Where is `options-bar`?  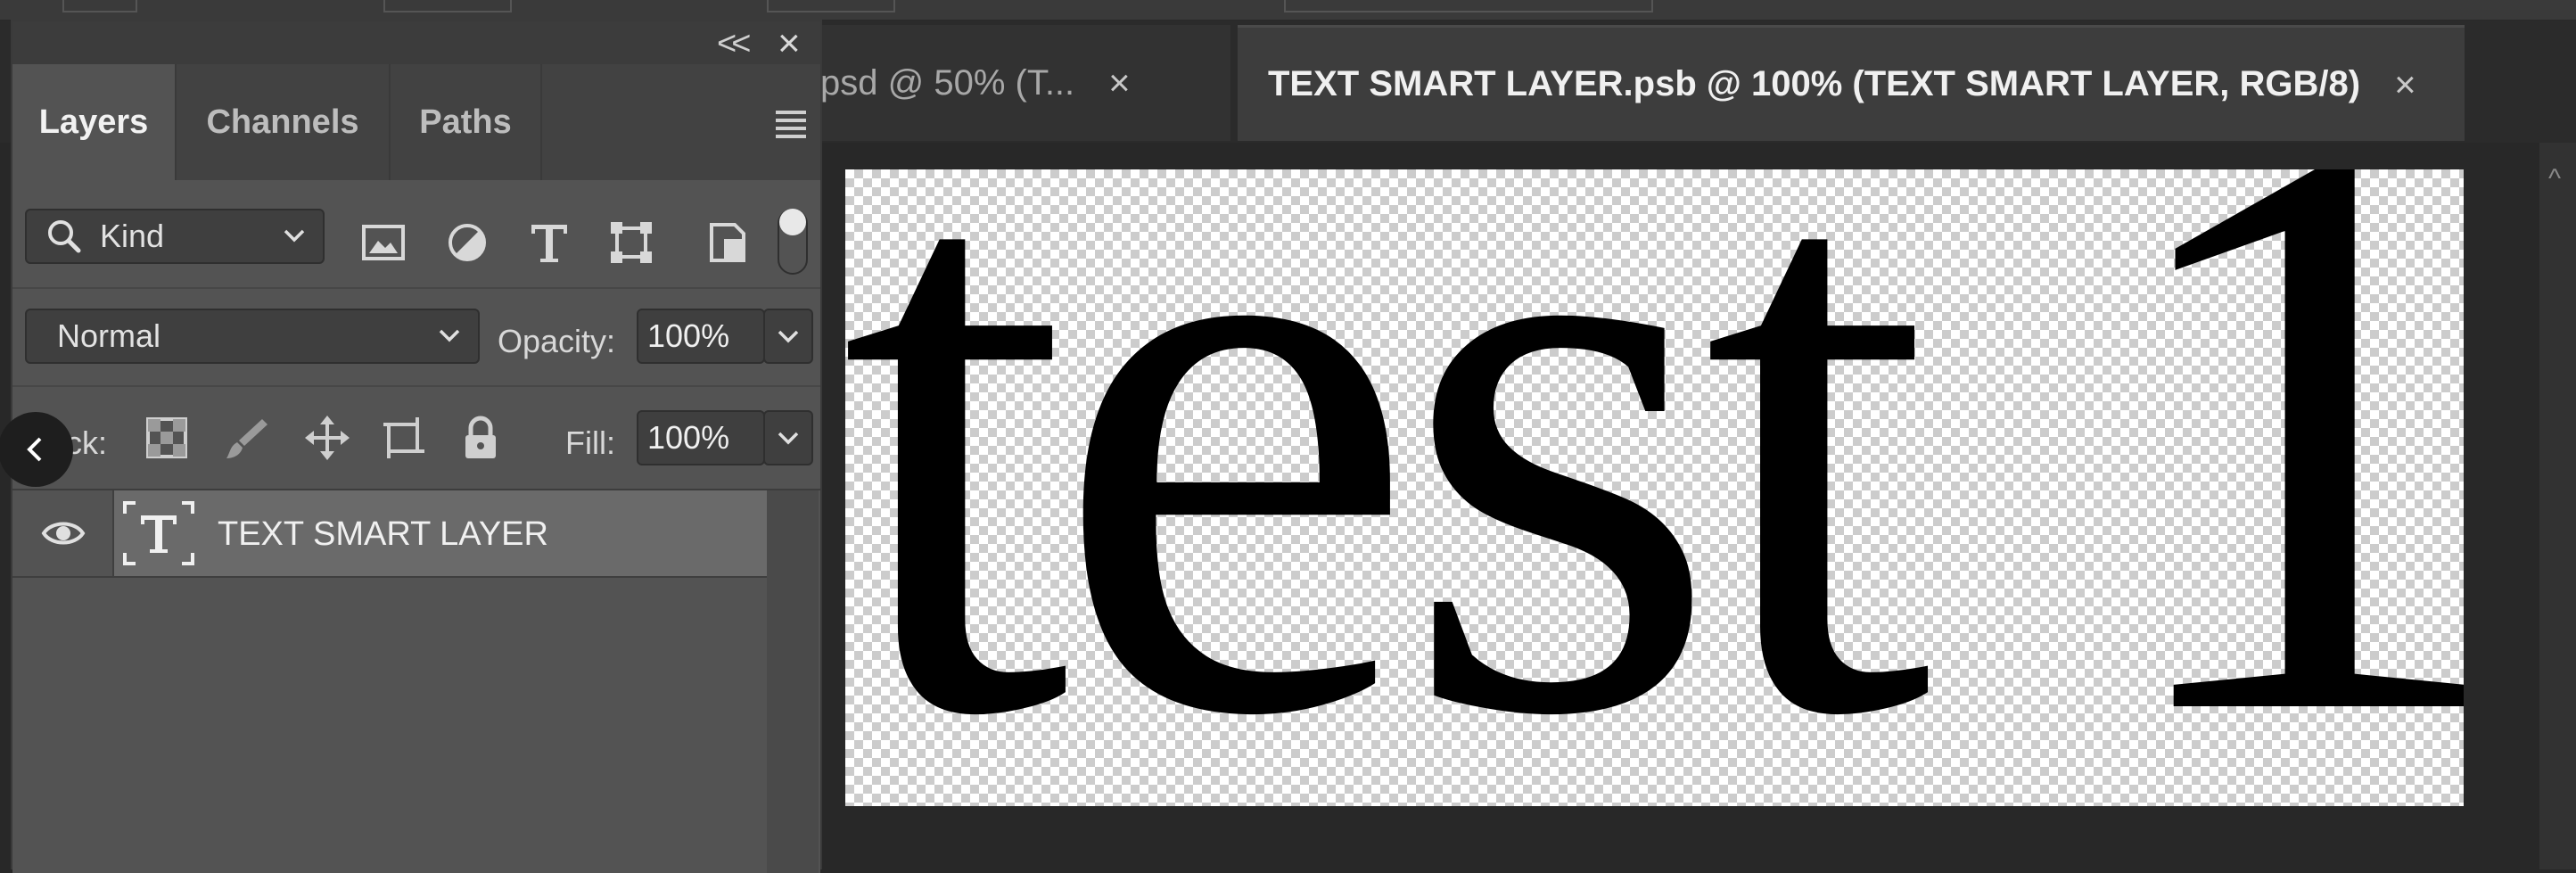
options-bar is located at coordinates (1288, 10).